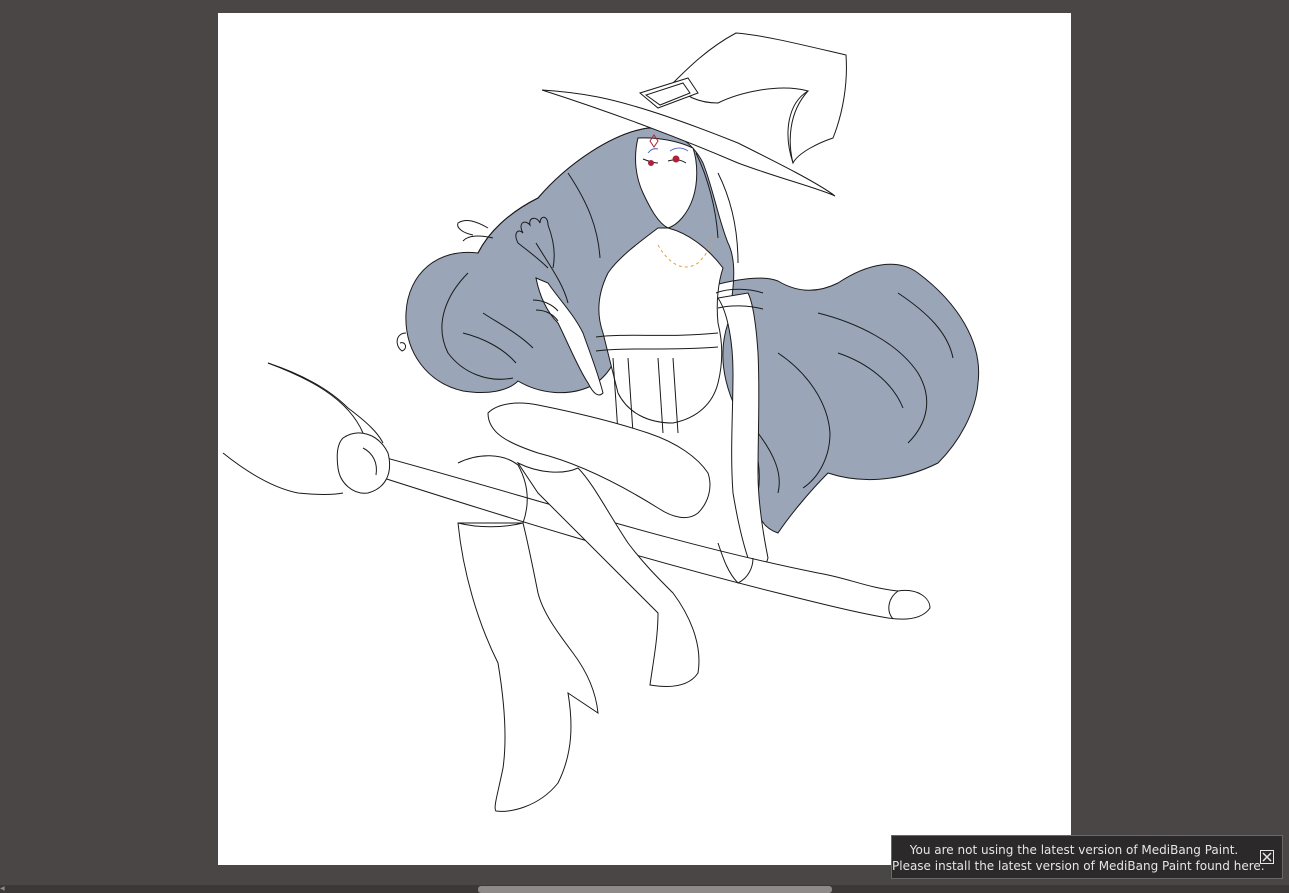 The height and width of the screenshot is (893, 1289). I want to click on boot-left, so click(528, 667).